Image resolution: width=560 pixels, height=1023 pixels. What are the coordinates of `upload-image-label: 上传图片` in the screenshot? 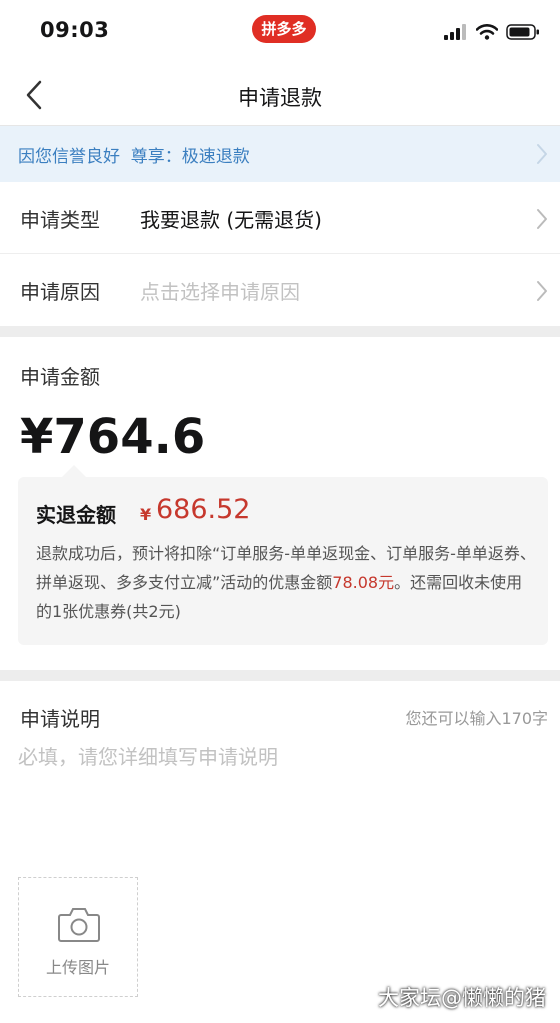 It's located at (77, 967).